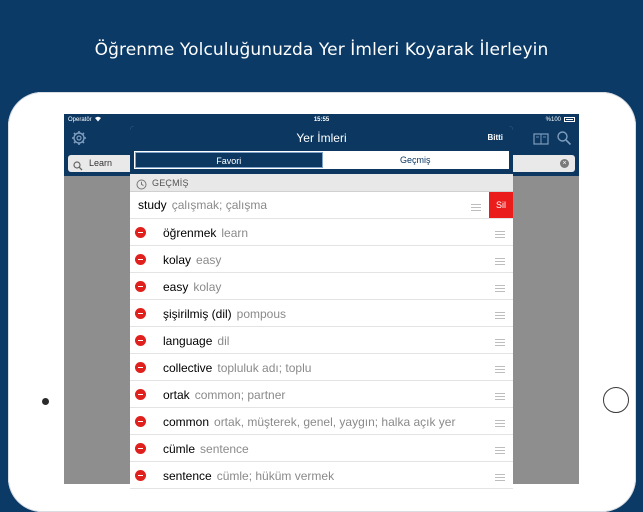 This screenshot has width=643, height=512. I want to click on clear-icon: ×, so click(564, 163).